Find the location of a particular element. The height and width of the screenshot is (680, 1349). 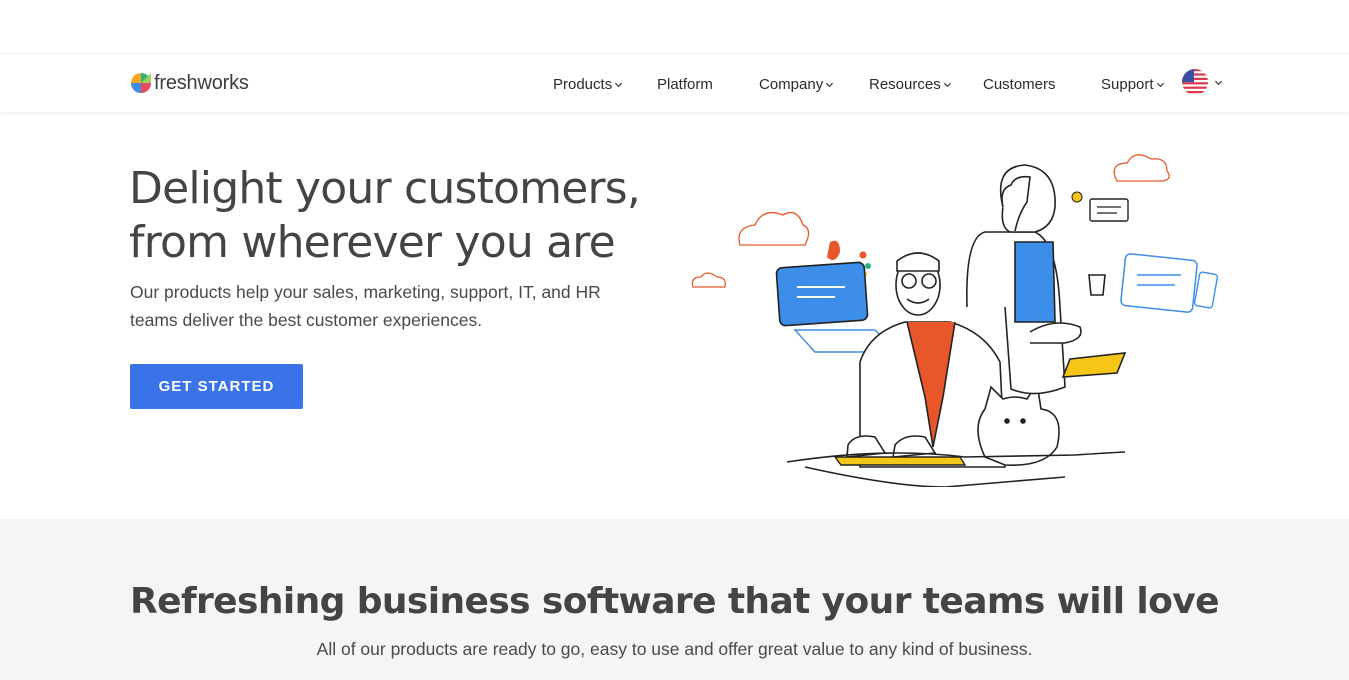

nav-platform: Platform is located at coordinates (685, 84).